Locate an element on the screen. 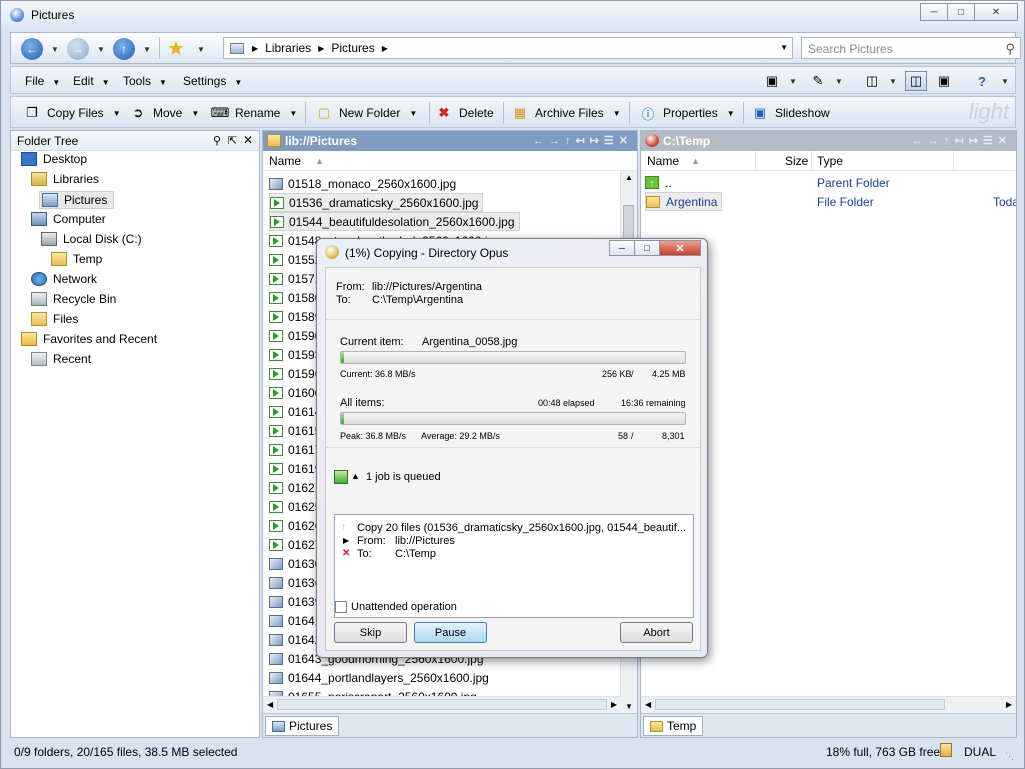 The image size is (1025, 769). viewer-pane-icon: ▣ is located at coordinates (944, 81).